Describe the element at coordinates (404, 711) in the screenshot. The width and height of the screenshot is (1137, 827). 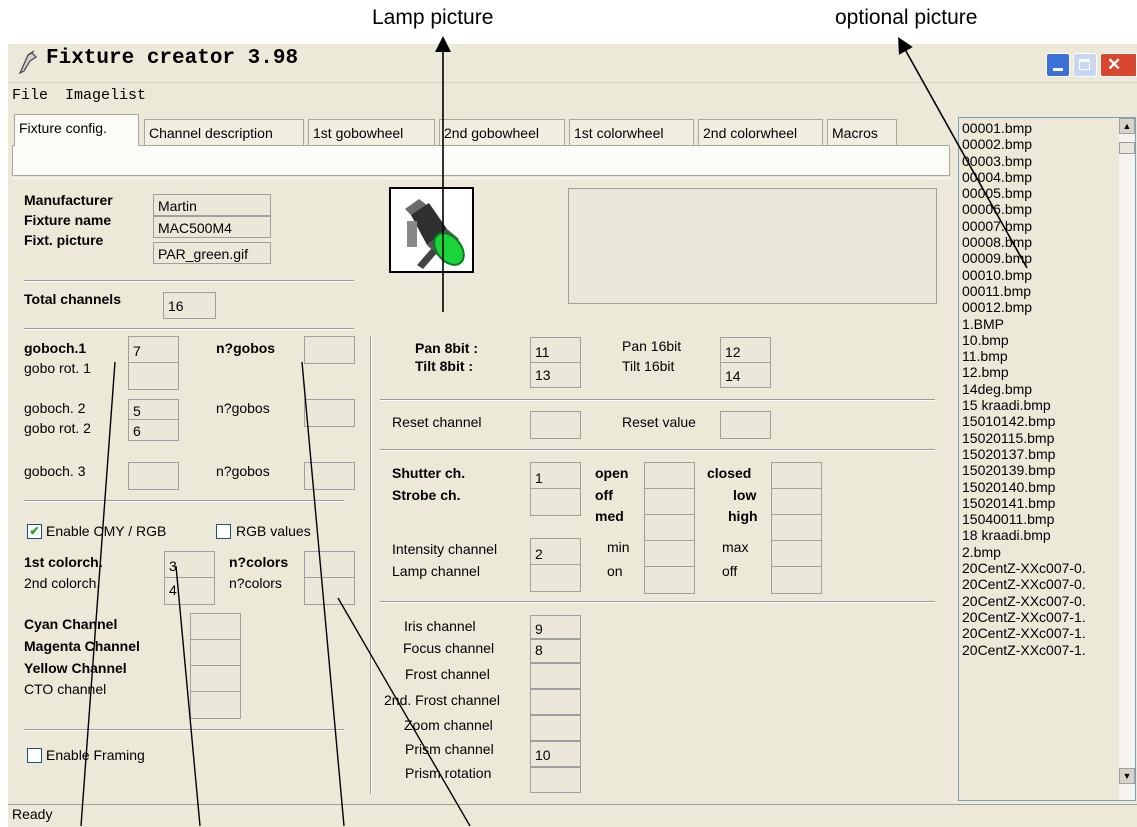
I see `ncolors-pointer-line` at that location.